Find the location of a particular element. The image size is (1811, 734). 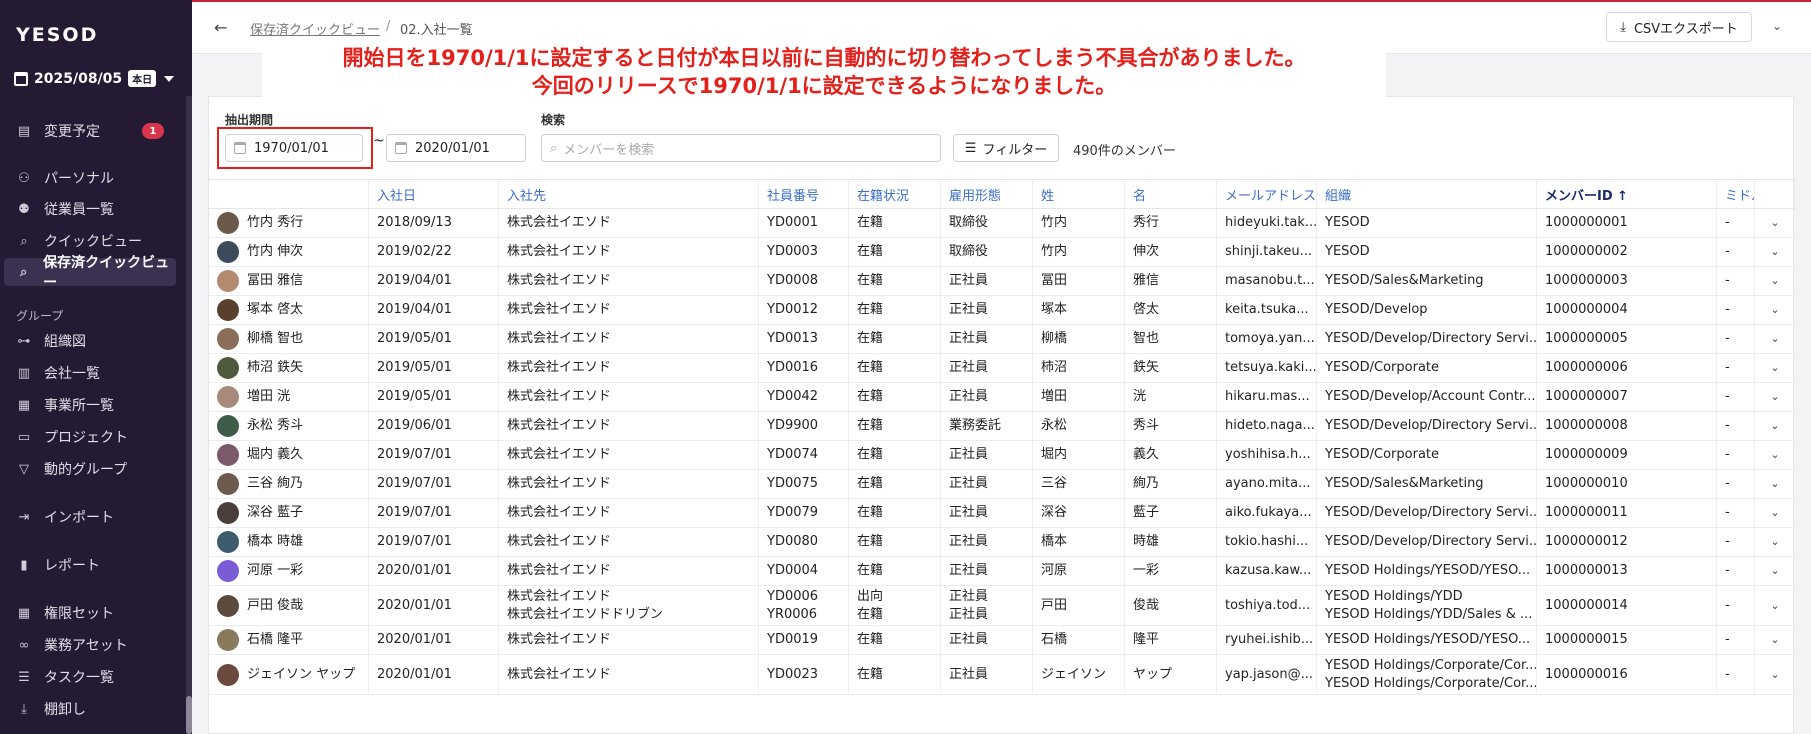

sidebar-item: ▦ 権限セット is located at coordinates (90, 613).